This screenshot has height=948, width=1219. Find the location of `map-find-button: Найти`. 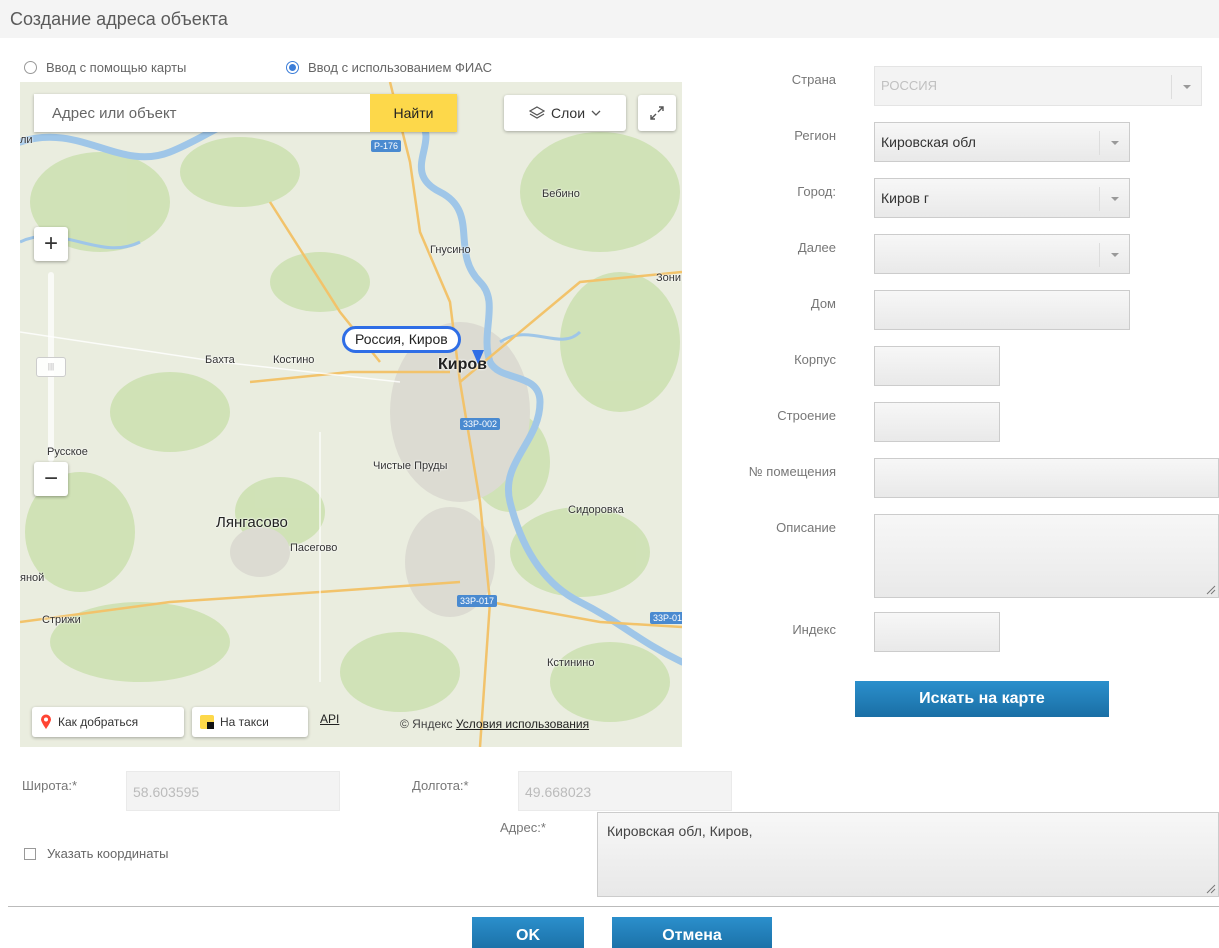

map-find-button: Найти is located at coordinates (413, 113).